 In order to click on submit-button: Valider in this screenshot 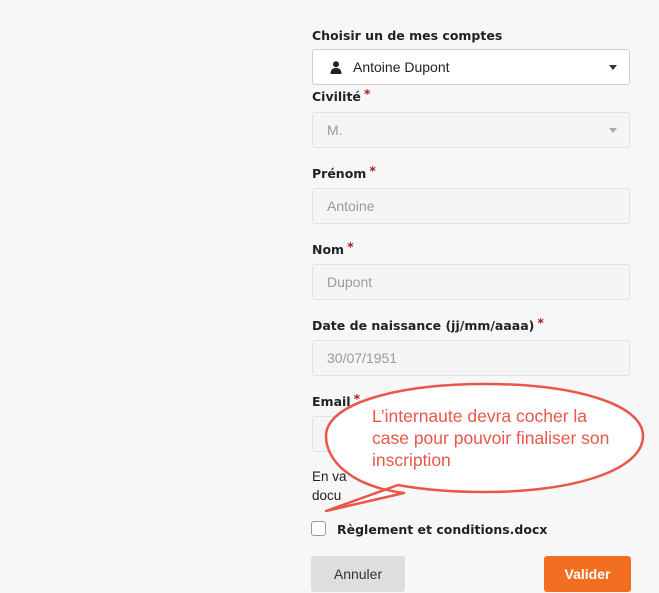, I will do `click(587, 574)`.